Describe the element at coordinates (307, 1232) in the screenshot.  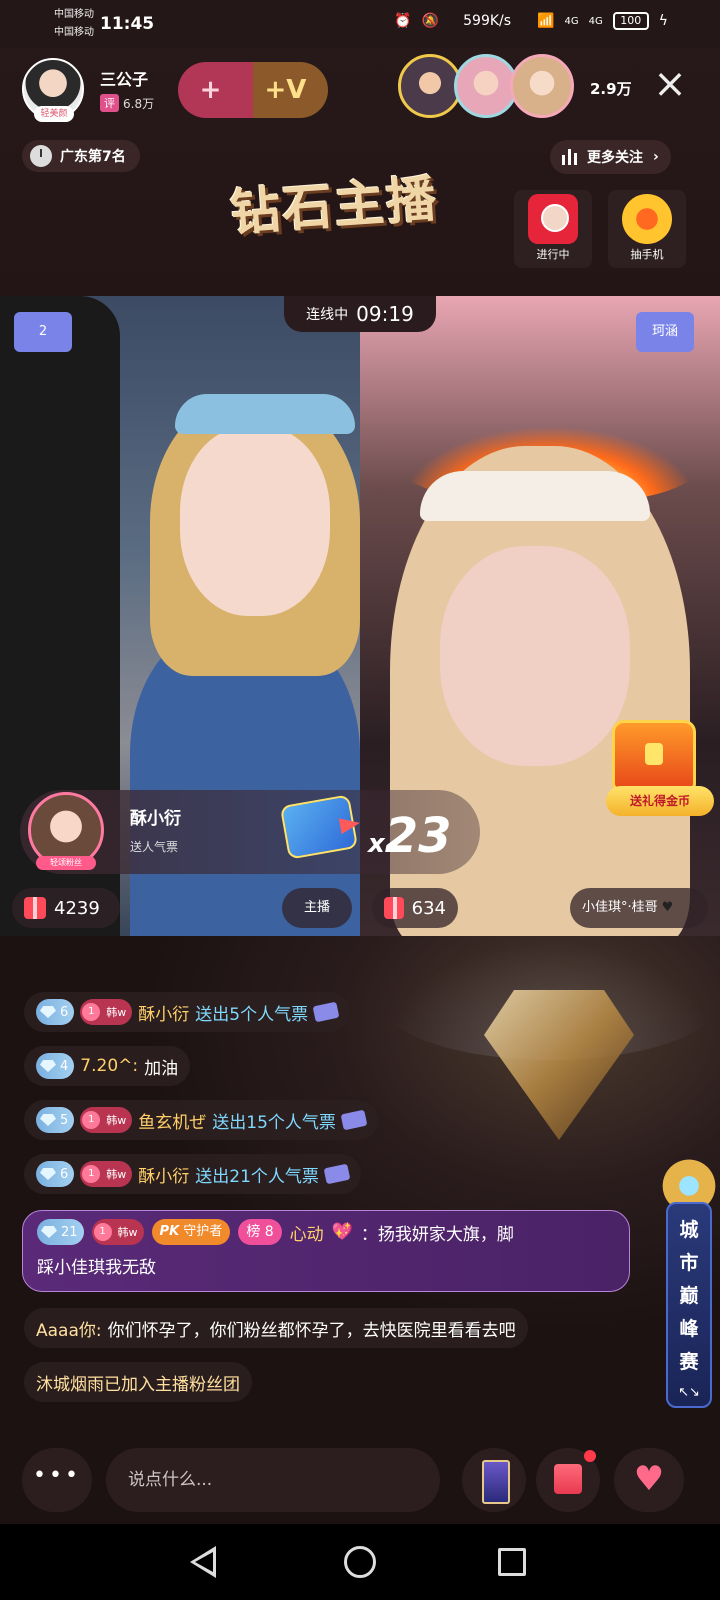
I see `chat-username: 心动` at that location.